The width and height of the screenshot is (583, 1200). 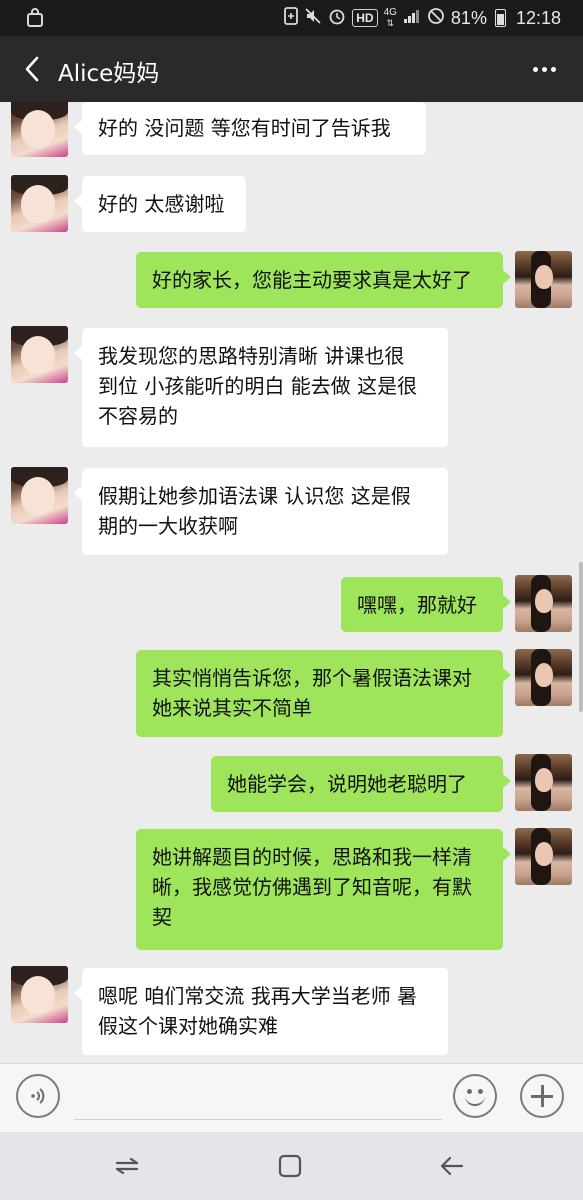 What do you see at coordinates (312, 857) in the screenshot?
I see `message-text: 她讲解题目的时候，思路和我一样清` at bounding box center [312, 857].